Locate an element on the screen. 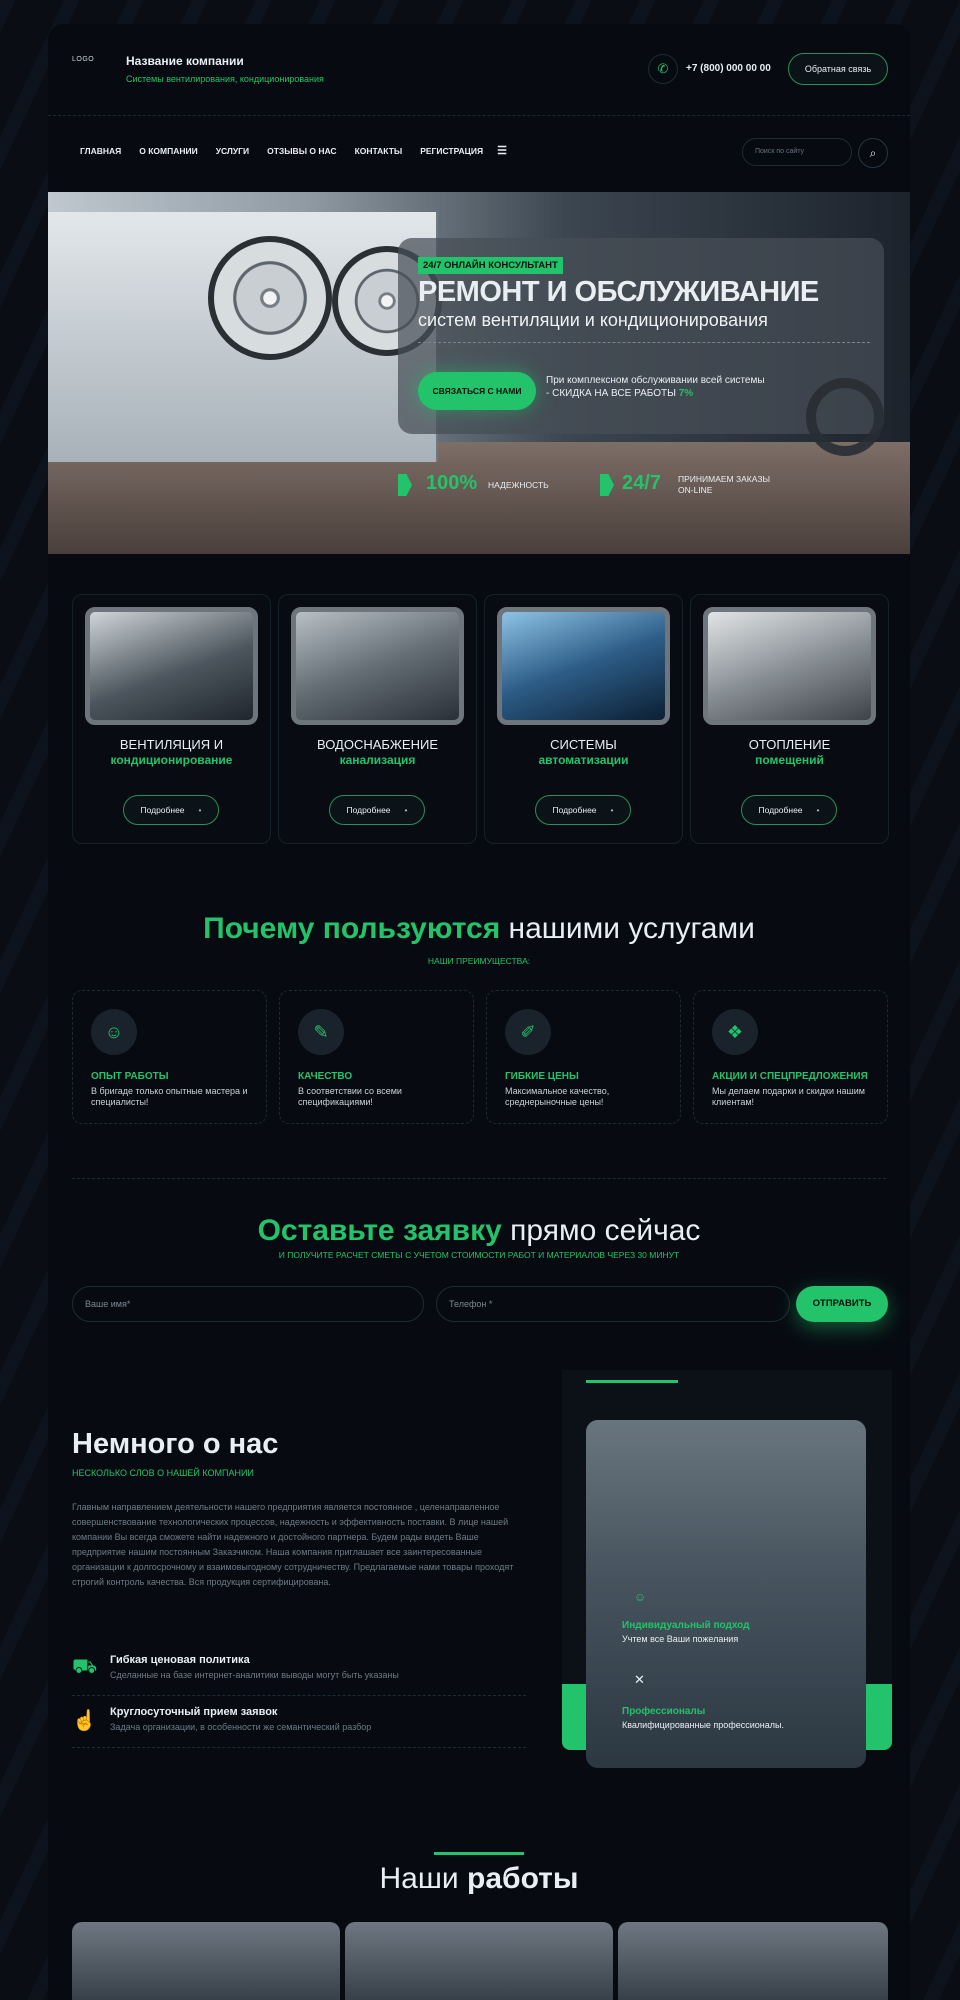  name-input: Ваше имя* is located at coordinates (248, 1304).